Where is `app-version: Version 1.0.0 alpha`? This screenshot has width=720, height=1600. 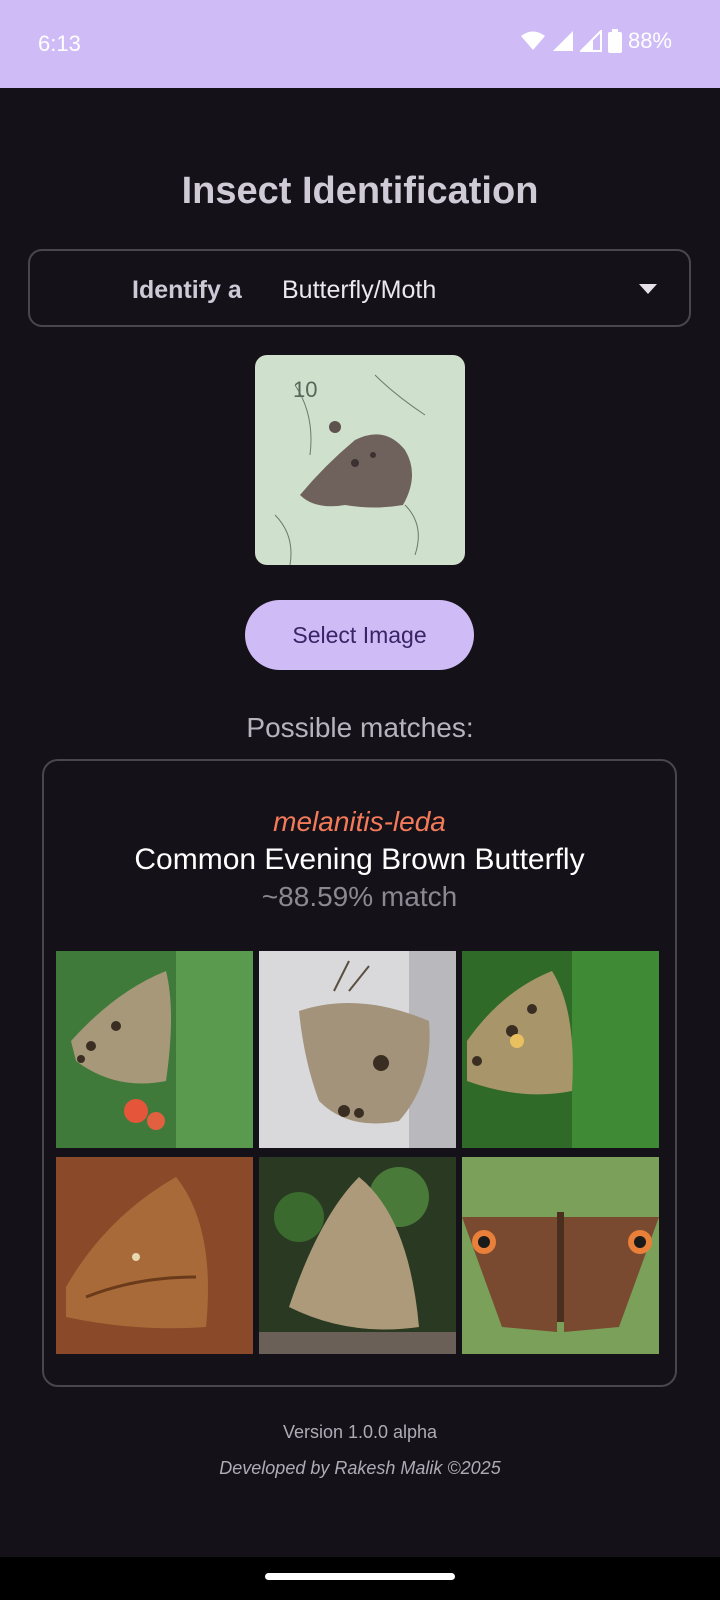 app-version: Version 1.0.0 alpha is located at coordinates (360, 1432).